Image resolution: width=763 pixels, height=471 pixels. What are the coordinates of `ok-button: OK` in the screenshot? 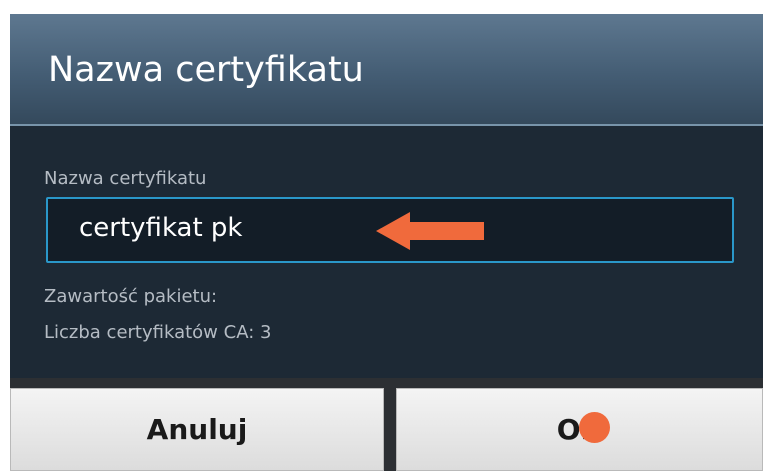 It's located at (579, 429).